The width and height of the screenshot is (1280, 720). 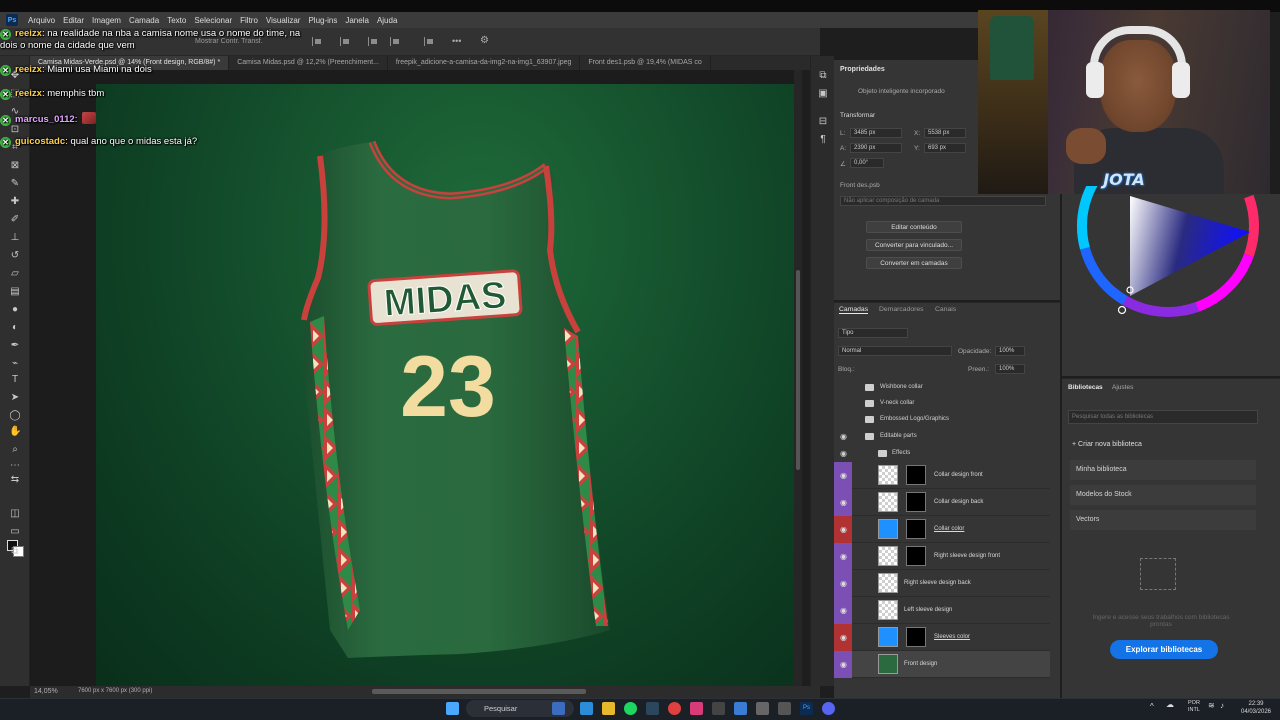 What do you see at coordinates (15, 364) in the screenshot?
I see `pen-path-icon: ⌁` at bounding box center [15, 364].